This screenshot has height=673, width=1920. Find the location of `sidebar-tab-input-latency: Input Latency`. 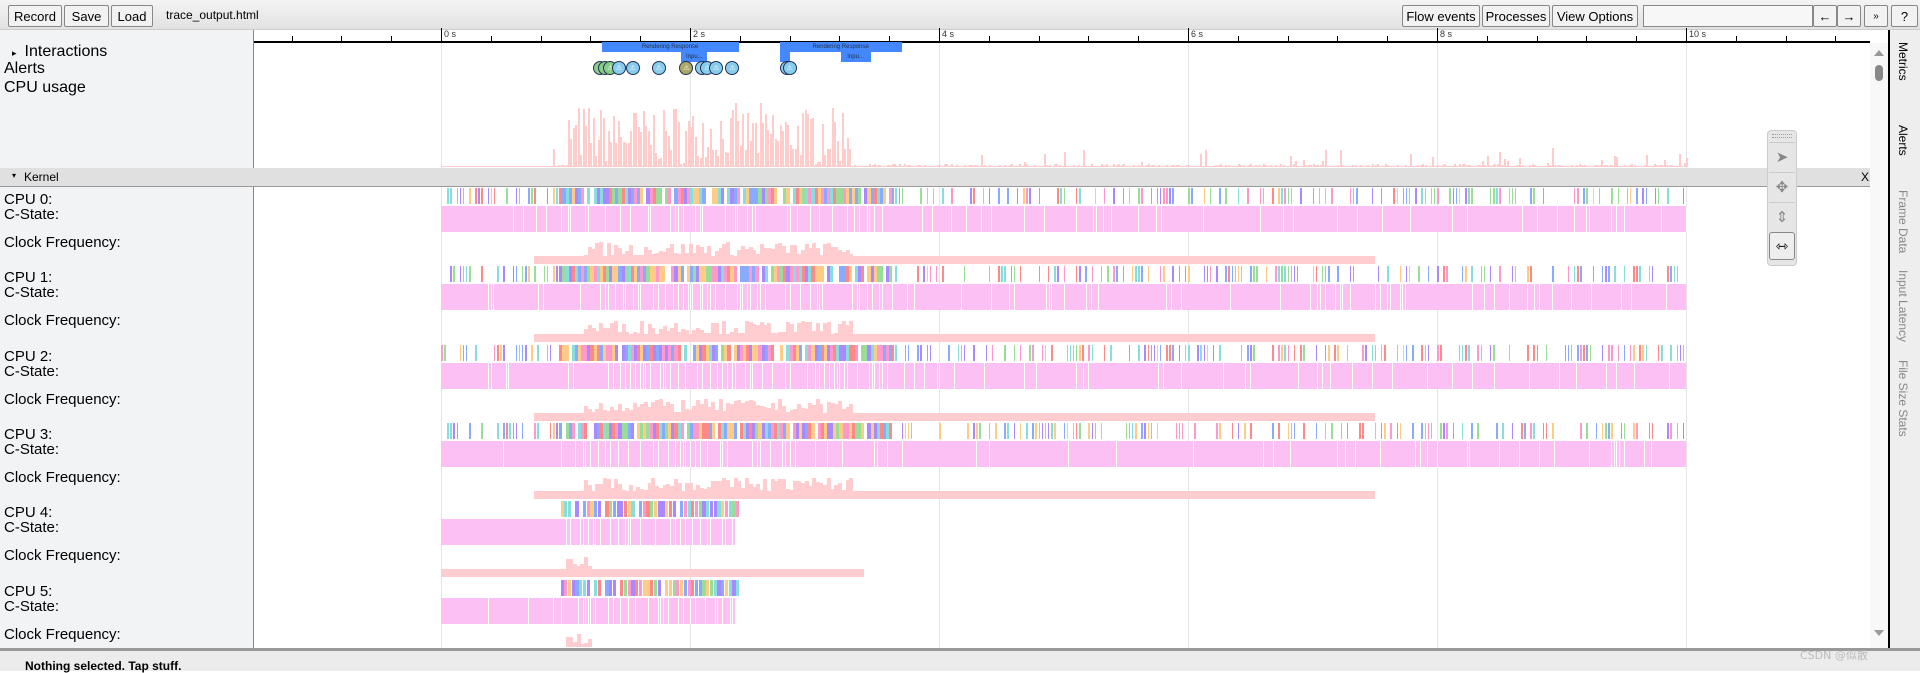

sidebar-tab-input-latency: Input Latency is located at coordinates (1903, 306).